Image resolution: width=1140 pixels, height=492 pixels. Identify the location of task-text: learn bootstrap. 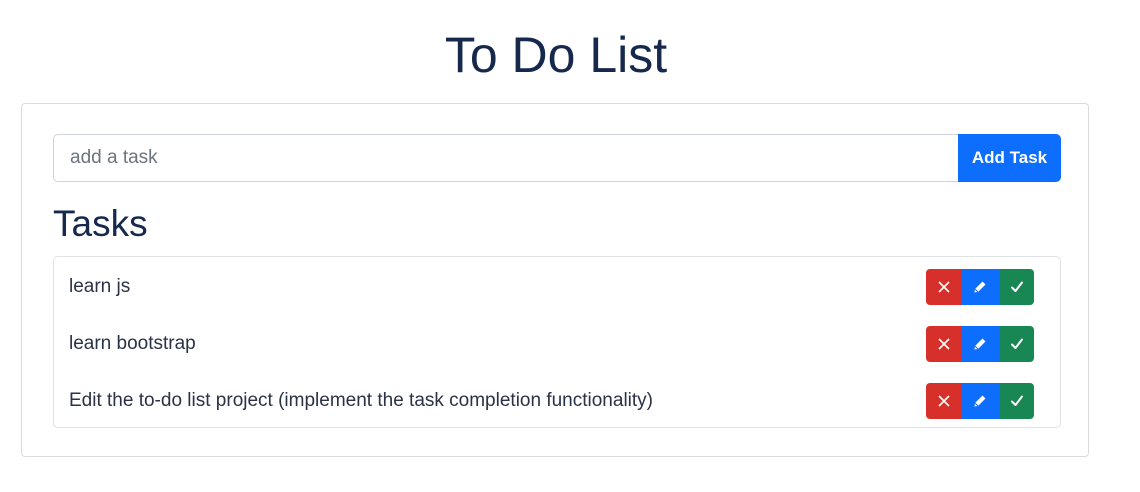
(132, 343).